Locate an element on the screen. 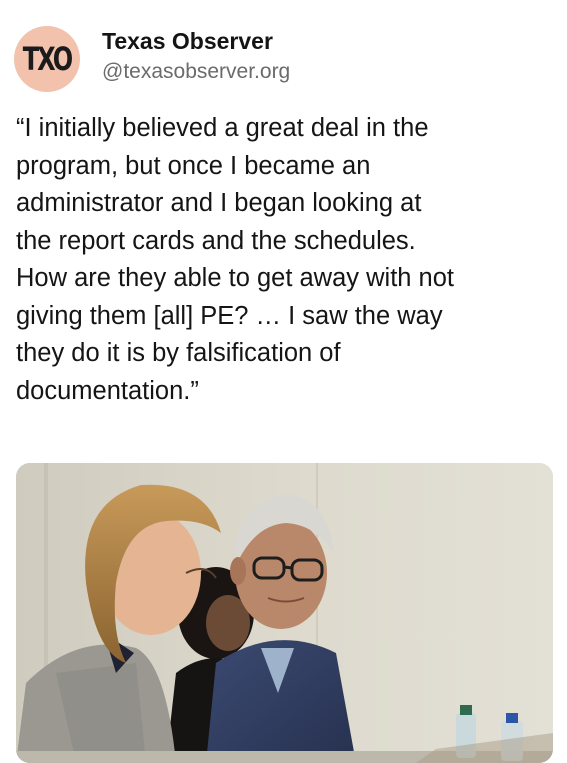  avatar: TXO is located at coordinates (47, 59).